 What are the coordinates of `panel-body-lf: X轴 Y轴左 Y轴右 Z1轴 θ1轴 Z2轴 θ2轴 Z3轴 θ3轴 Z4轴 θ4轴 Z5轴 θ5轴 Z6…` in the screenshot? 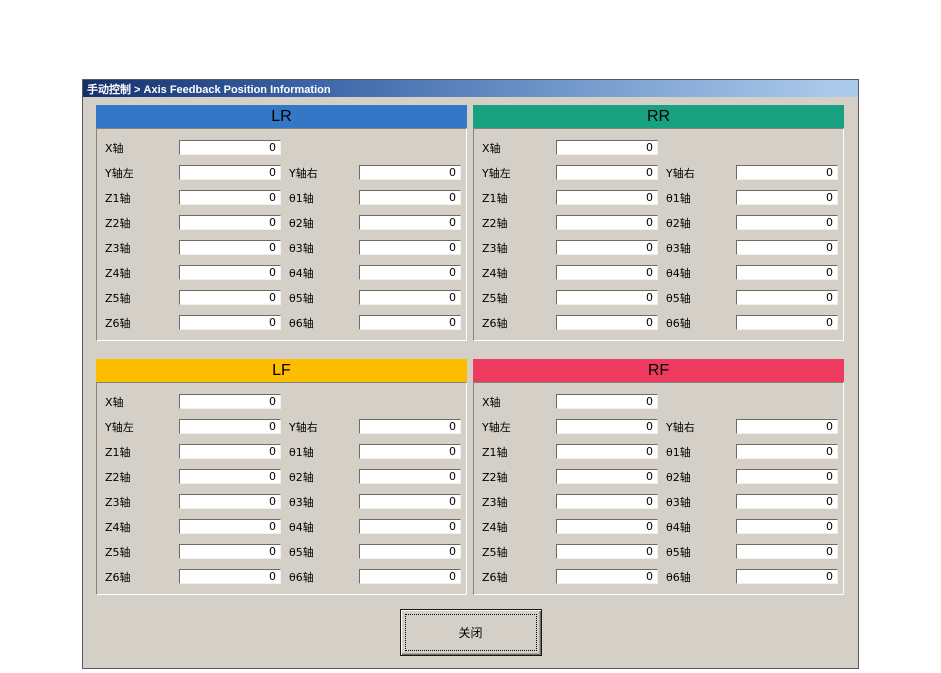 It's located at (281, 488).